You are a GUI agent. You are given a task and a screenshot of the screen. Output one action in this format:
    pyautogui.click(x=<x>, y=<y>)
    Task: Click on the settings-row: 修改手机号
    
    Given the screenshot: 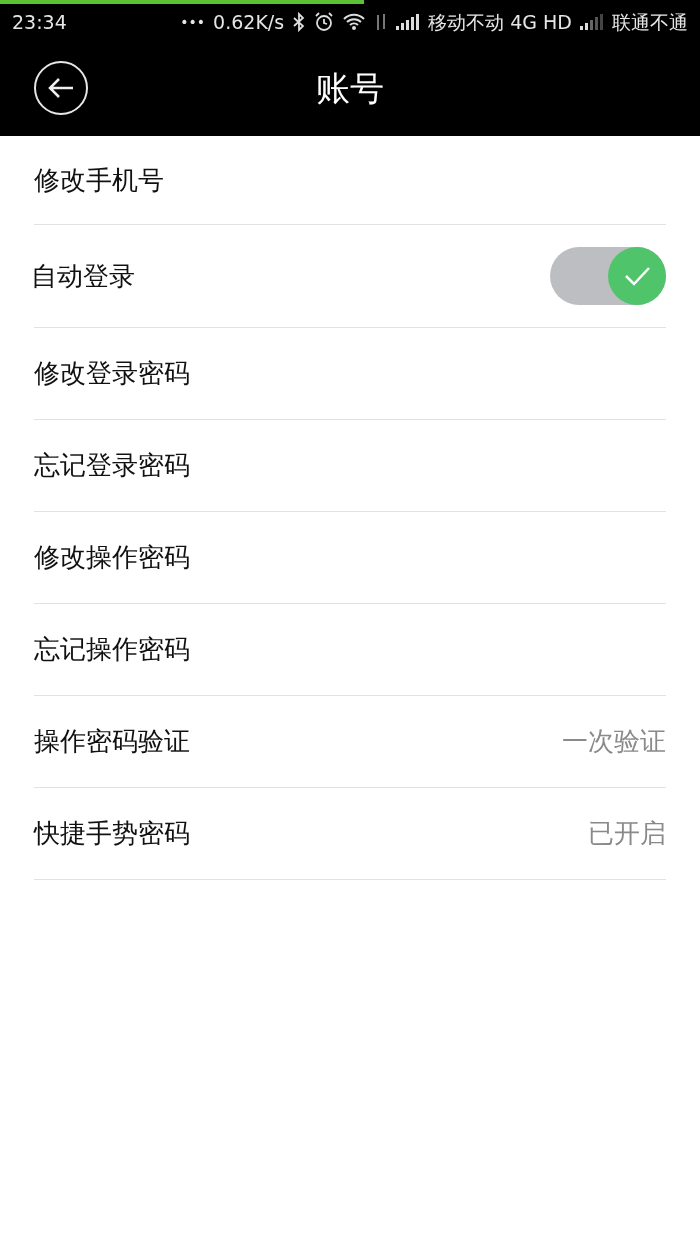 What is the action you would take?
    pyautogui.click(x=350, y=180)
    